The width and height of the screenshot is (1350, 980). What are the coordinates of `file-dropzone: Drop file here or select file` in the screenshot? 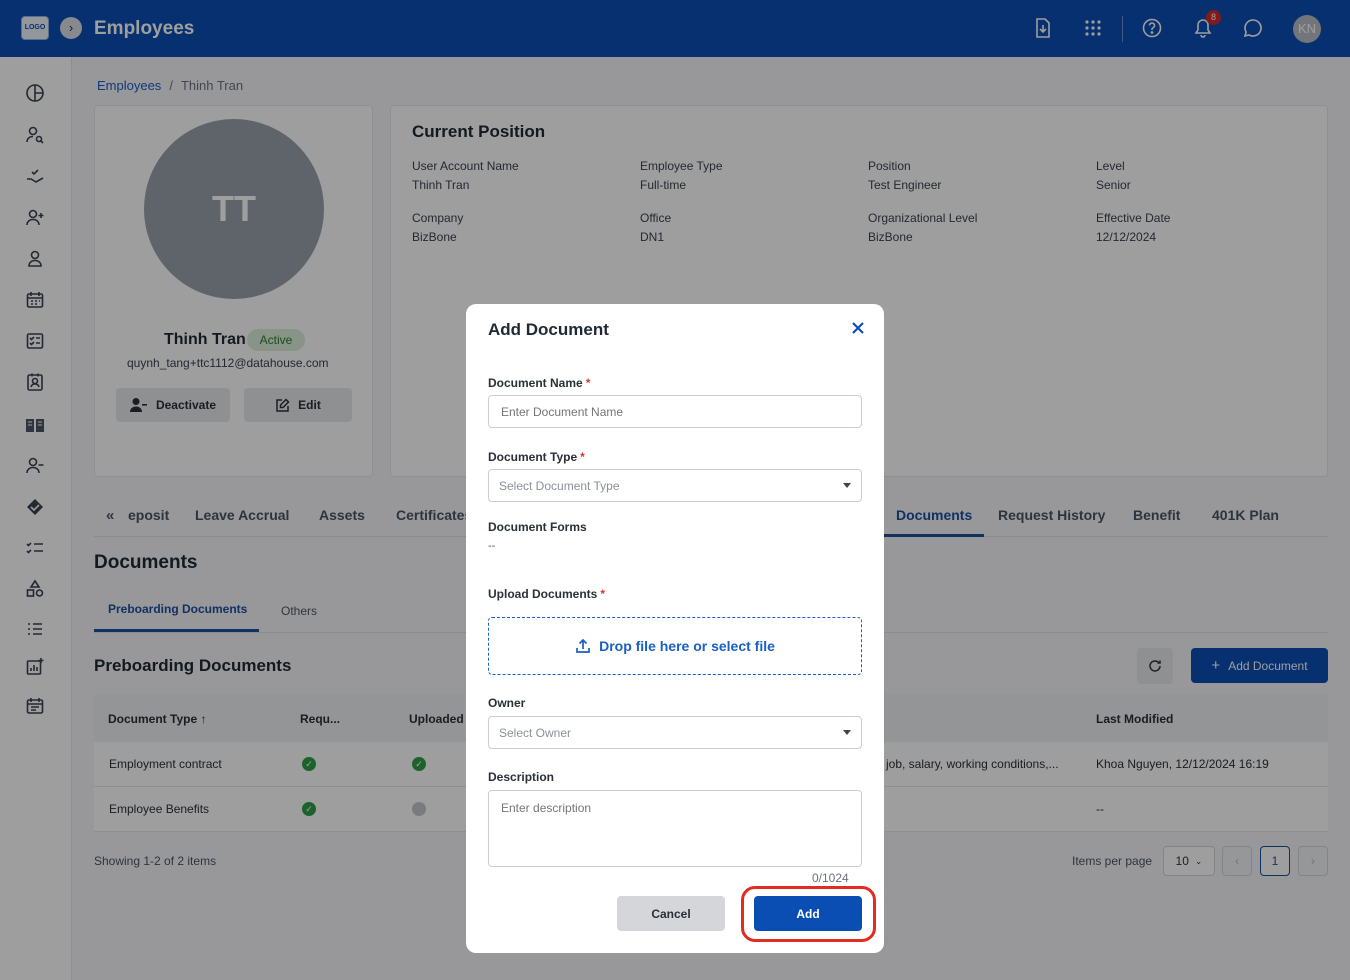 It's located at (675, 646).